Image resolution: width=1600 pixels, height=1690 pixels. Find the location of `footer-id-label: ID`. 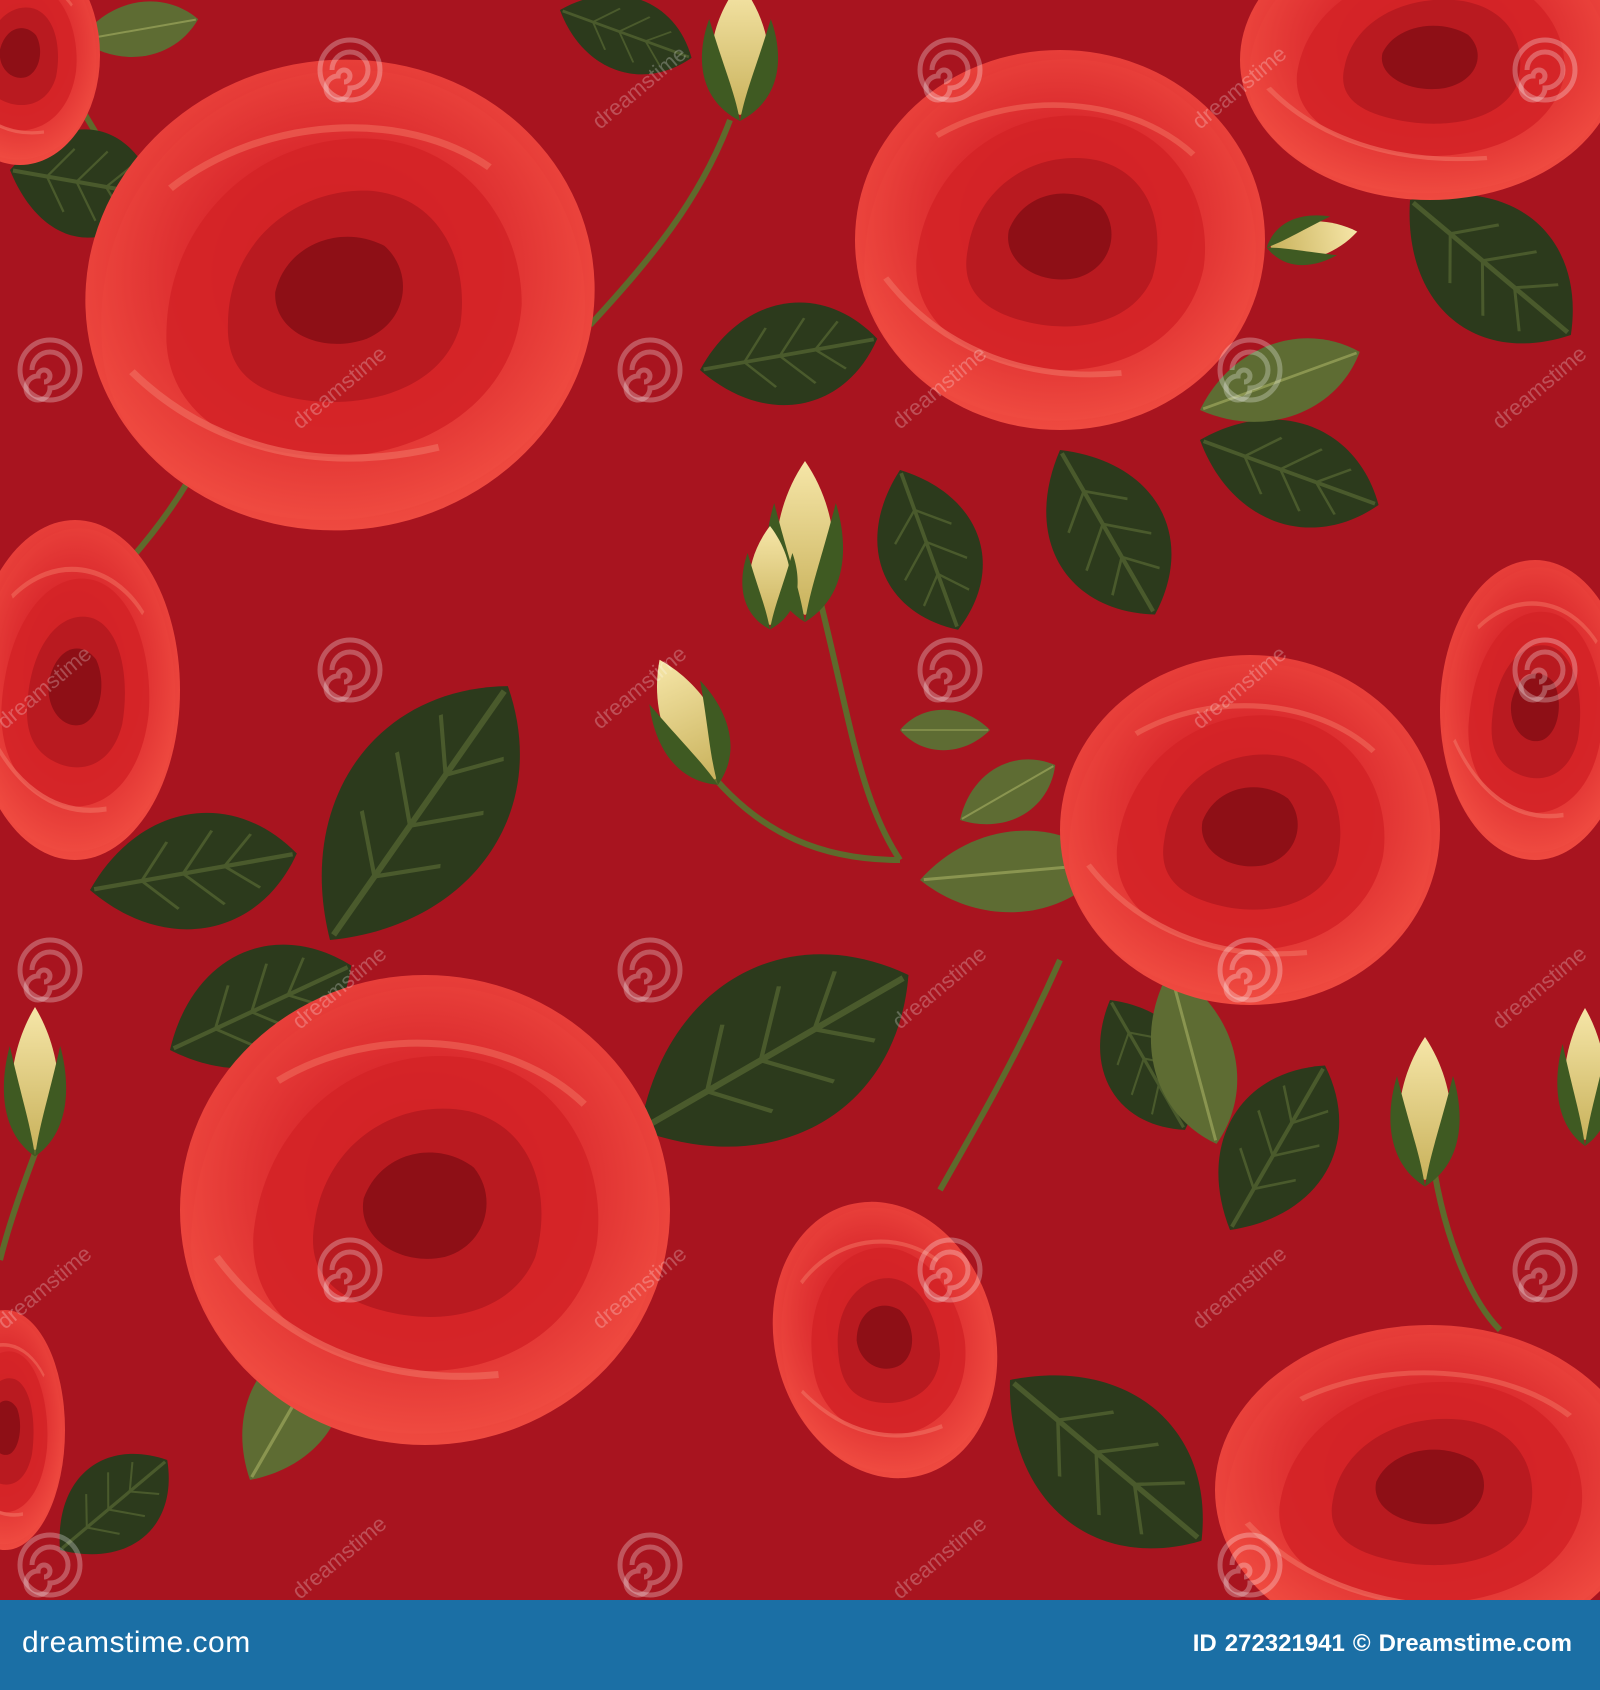

footer-id-label: ID is located at coordinates (1204, 1643).